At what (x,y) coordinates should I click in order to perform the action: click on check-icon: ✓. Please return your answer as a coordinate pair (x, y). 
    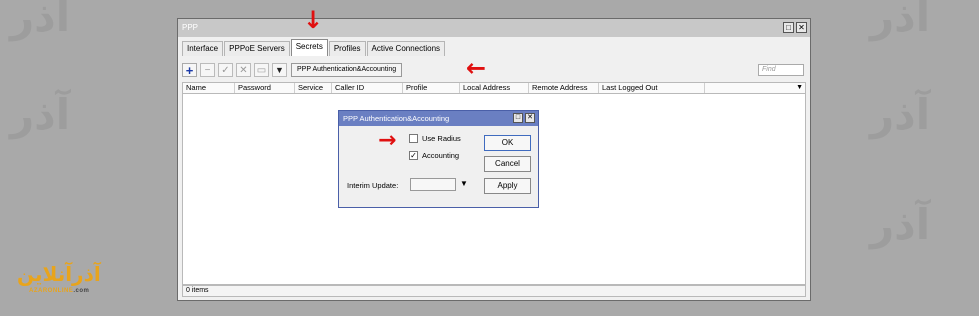
    Looking at the image, I should click on (225, 70).